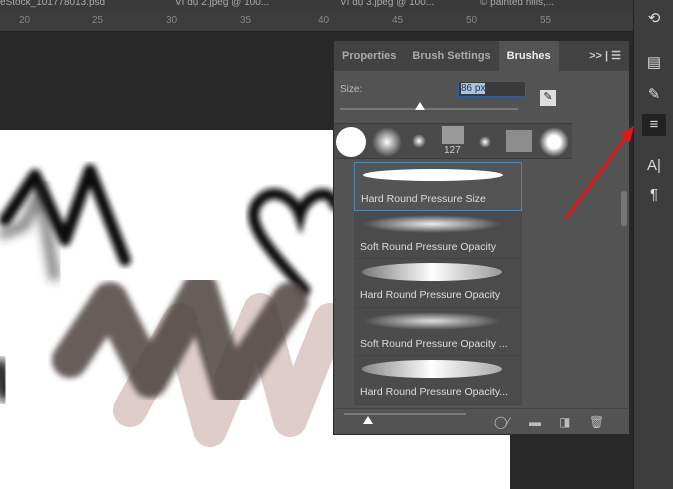  What do you see at coordinates (172, 20) in the screenshot?
I see `ruler-label: 30` at bounding box center [172, 20].